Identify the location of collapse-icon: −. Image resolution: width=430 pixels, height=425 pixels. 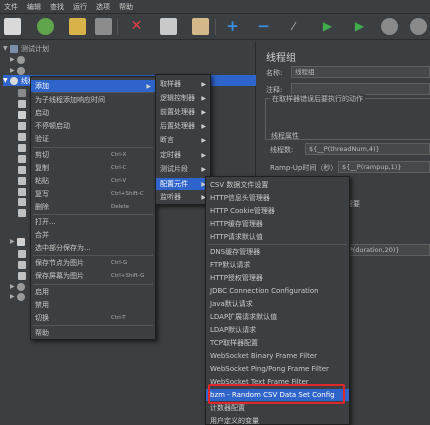
(263, 26).